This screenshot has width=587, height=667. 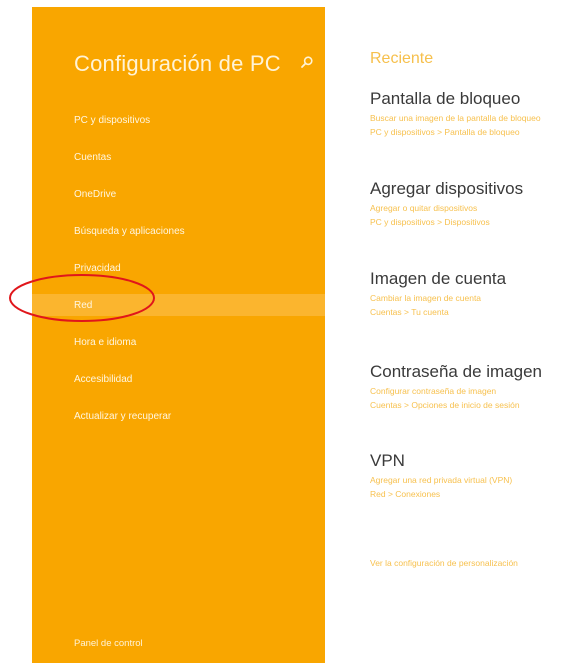 I want to click on sidebar-item-label: Privacidad, so click(x=97, y=268).